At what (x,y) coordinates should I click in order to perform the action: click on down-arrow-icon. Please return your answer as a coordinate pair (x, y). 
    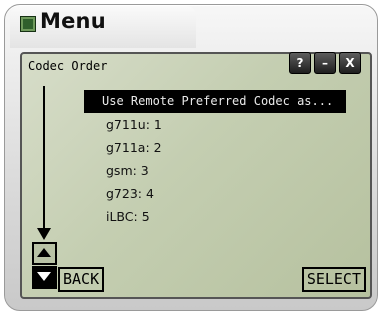
    Looking at the image, I should click on (44, 161).